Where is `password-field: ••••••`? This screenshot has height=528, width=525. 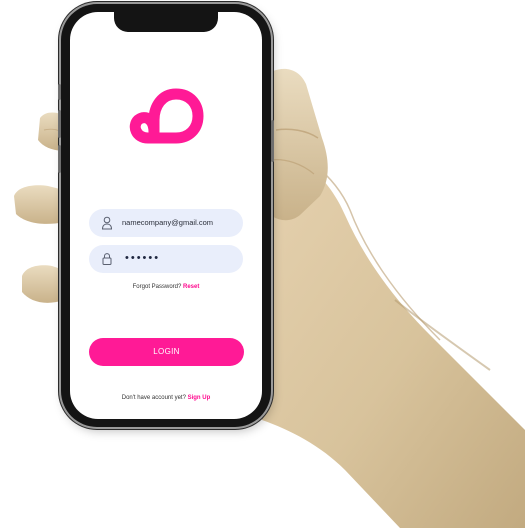
password-field: •••••• is located at coordinates (166, 259).